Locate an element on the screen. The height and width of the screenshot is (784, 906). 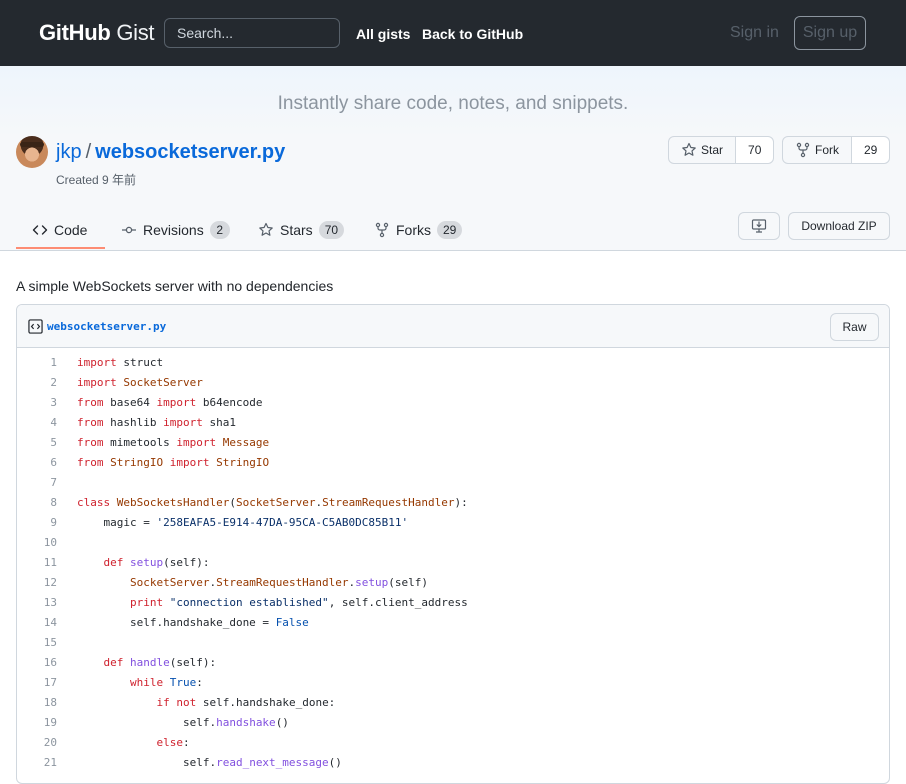
line-number: 15 is located at coordinates (37, 643).